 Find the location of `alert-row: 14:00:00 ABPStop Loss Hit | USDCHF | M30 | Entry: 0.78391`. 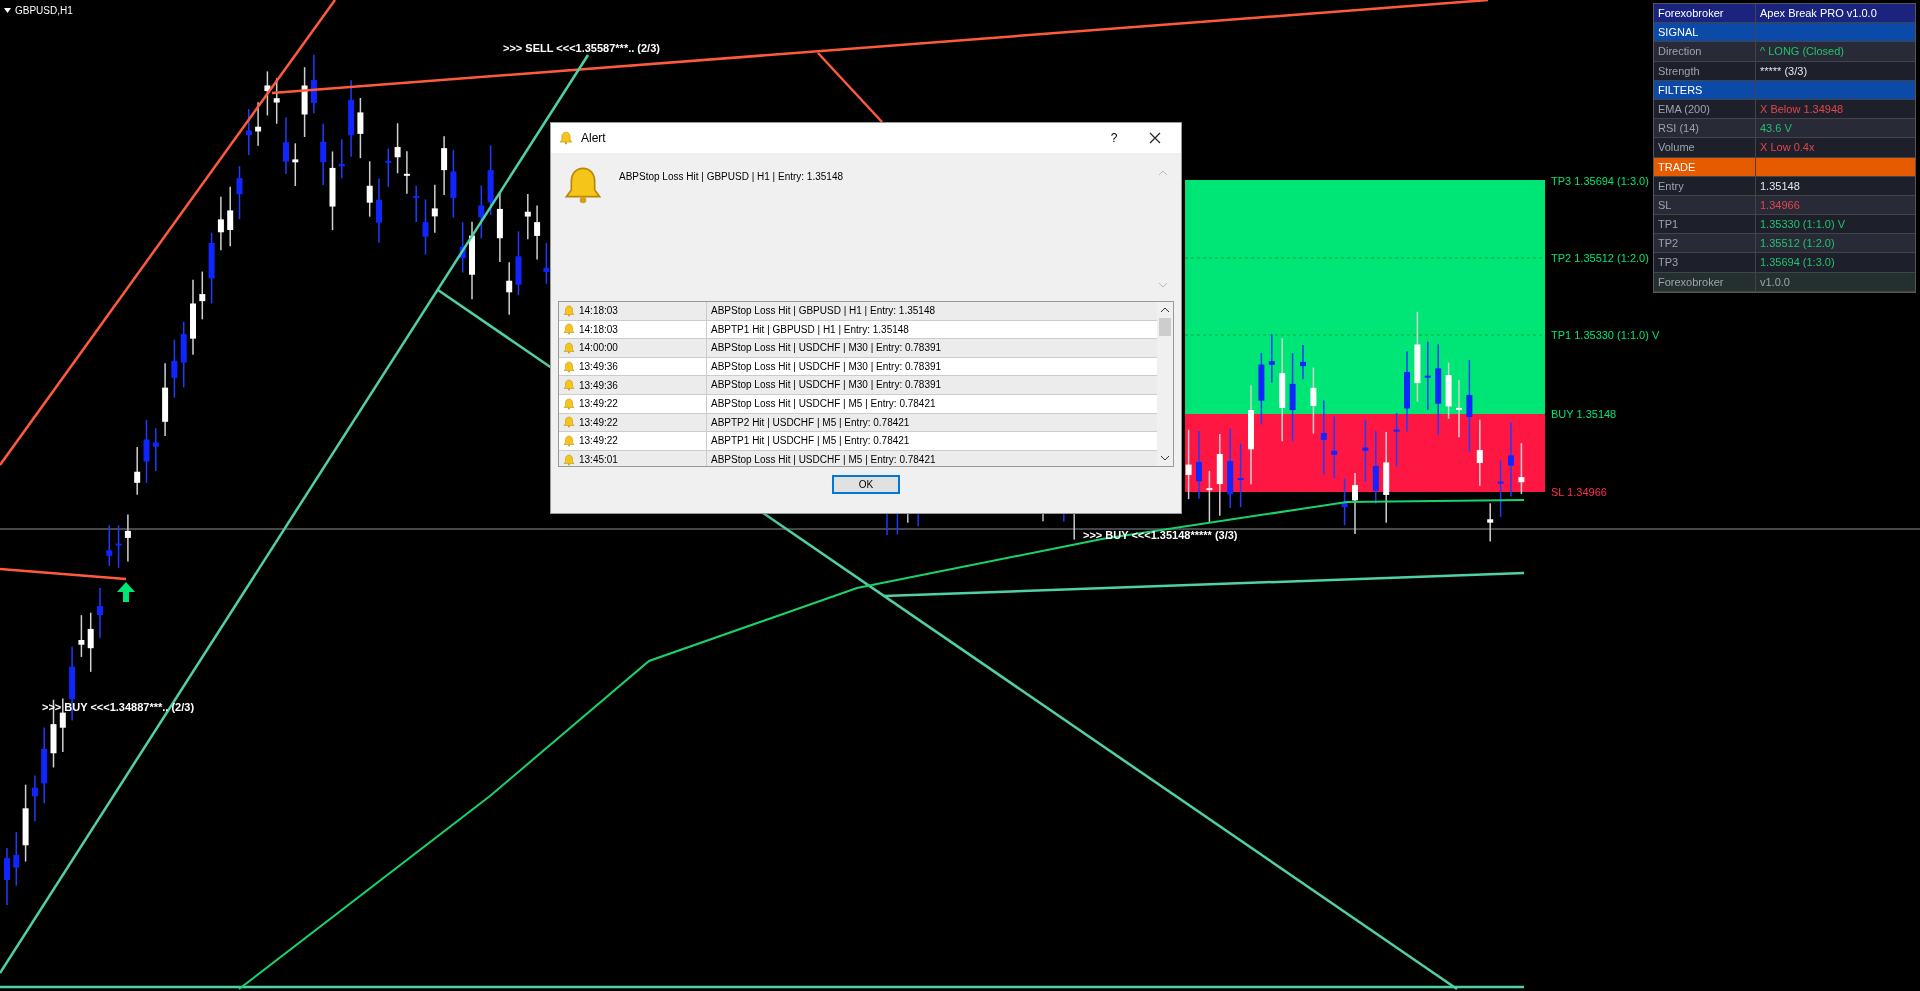

alert-row: 14:00:00 ABPStop Loss Hit | USDCHF | M30 | Entry: 0.78391 is located at coordinates (858, 348).